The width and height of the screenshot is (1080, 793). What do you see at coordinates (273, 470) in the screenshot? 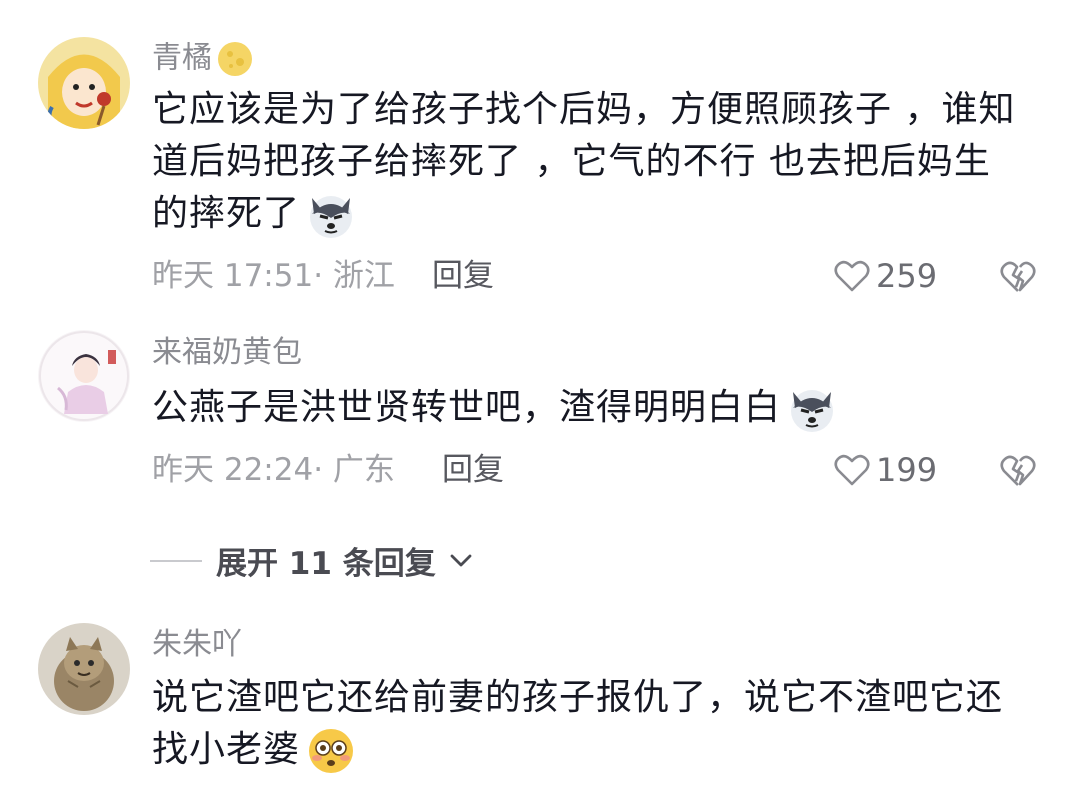
I see `comment-meta: 昨天 22:24· 广东` at bounding box center [273, 470].